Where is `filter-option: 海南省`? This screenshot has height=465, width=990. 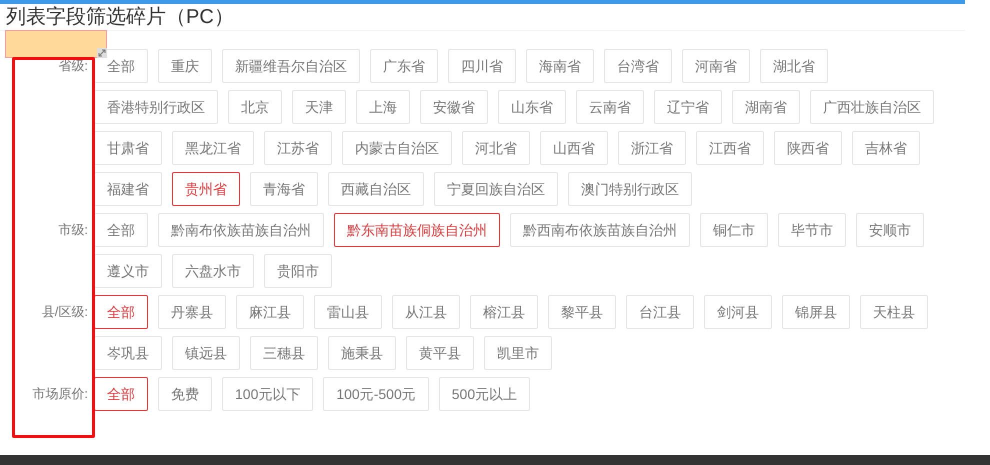
filter-option: 海南省 is located at coordinates (560, 66).